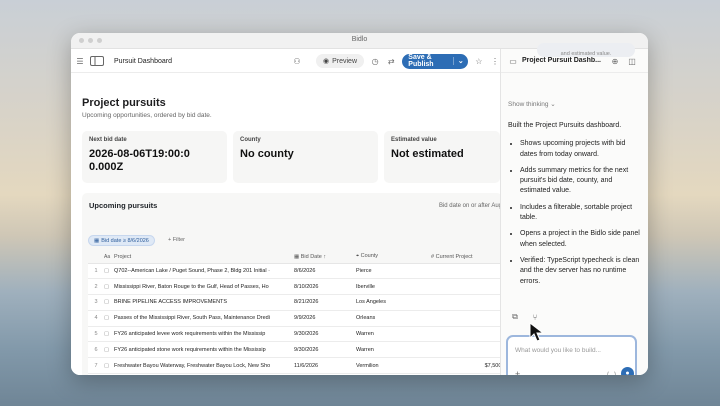  Describe the element at coordinates (143, 61) in the screenshot. I see `page-title: Pursuit Dashboard` at that location.